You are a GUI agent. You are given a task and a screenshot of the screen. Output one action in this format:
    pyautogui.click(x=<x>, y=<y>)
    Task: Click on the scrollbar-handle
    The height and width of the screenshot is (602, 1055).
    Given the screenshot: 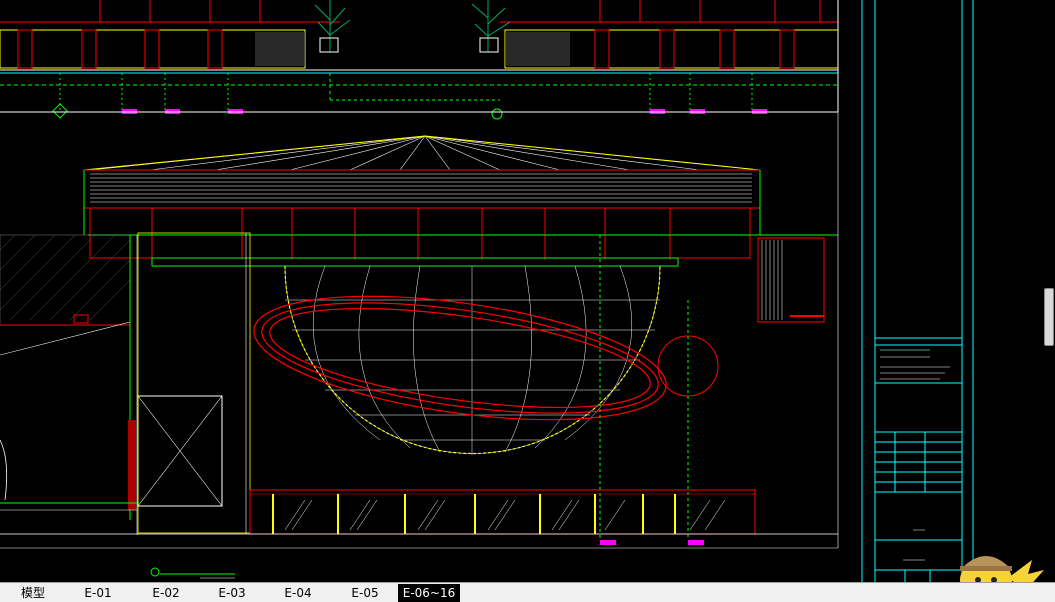 What is the action you would take?
    pyautogui.click(x=1049, y=317)
    